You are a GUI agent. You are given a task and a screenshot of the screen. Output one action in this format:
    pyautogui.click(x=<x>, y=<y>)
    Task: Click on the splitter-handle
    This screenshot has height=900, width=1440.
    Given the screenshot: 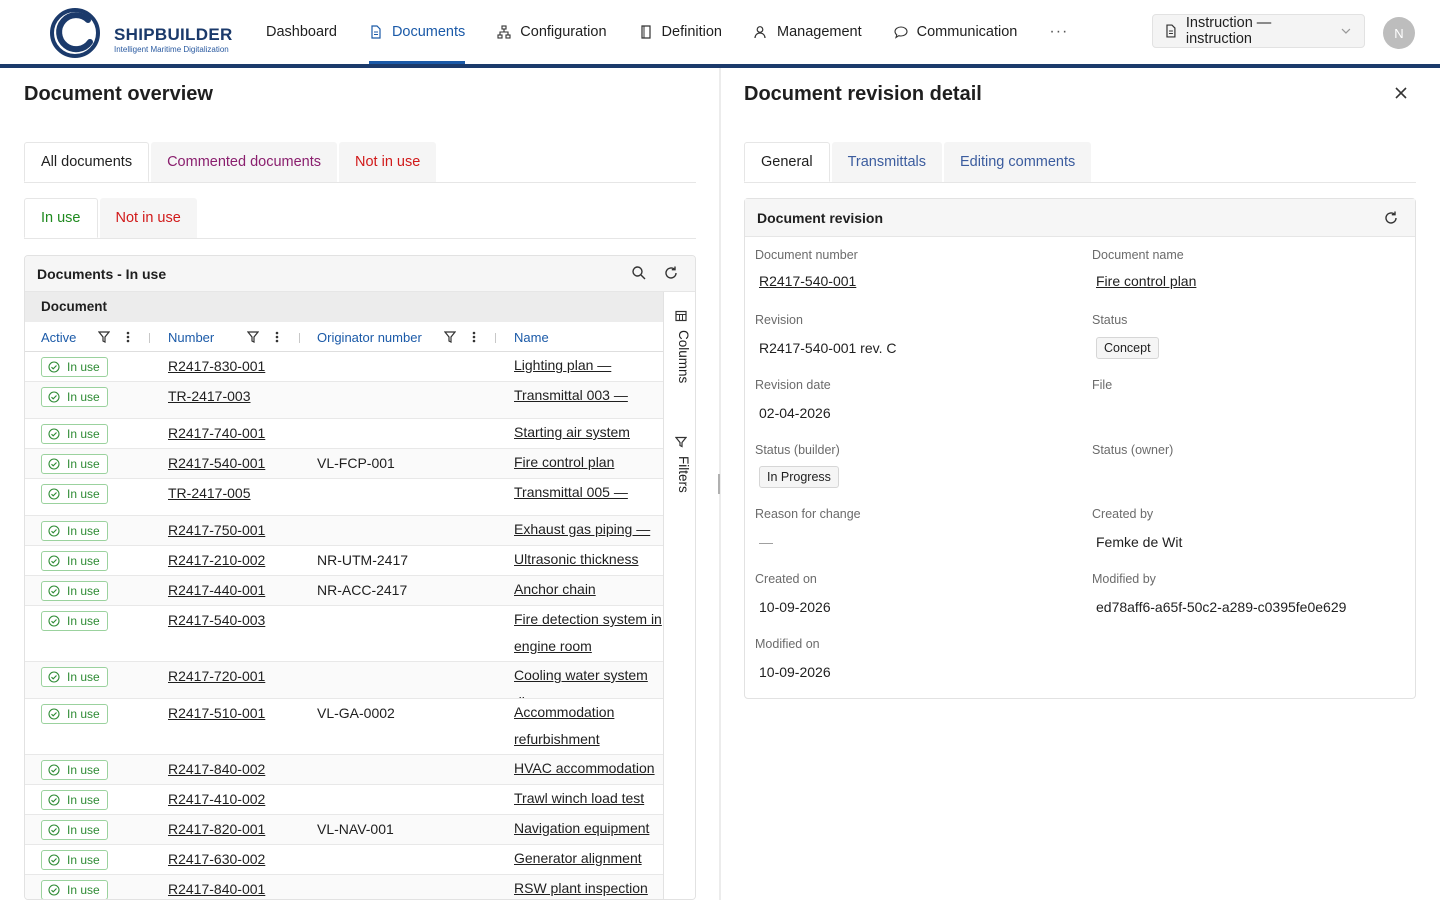 What is the action you would take?
    pyautogui.click(x=719, y=484)
    